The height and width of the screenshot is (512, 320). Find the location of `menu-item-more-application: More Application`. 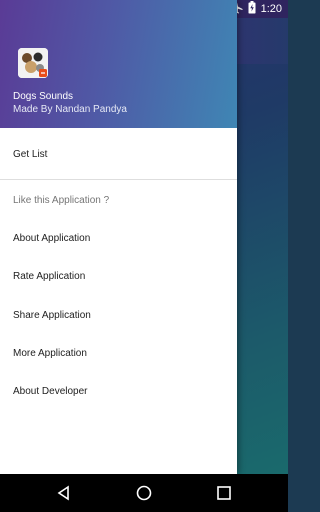

menu-item-more-application: More Application is located at coordinates (50, 353).